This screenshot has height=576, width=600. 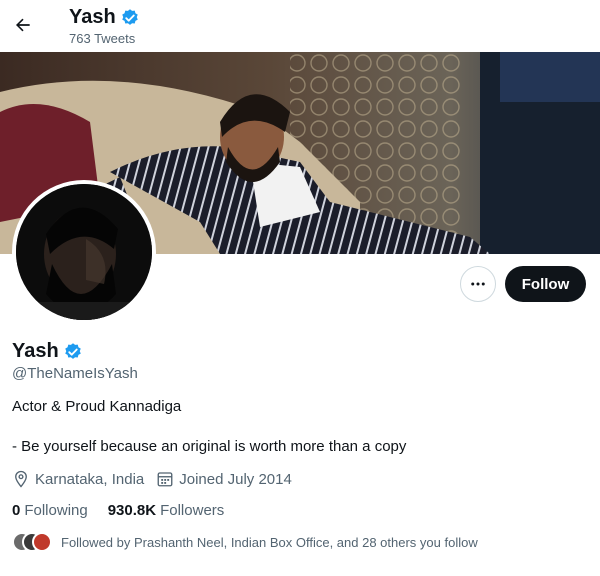 I want to click on avatar, so click(x=42, y=542).